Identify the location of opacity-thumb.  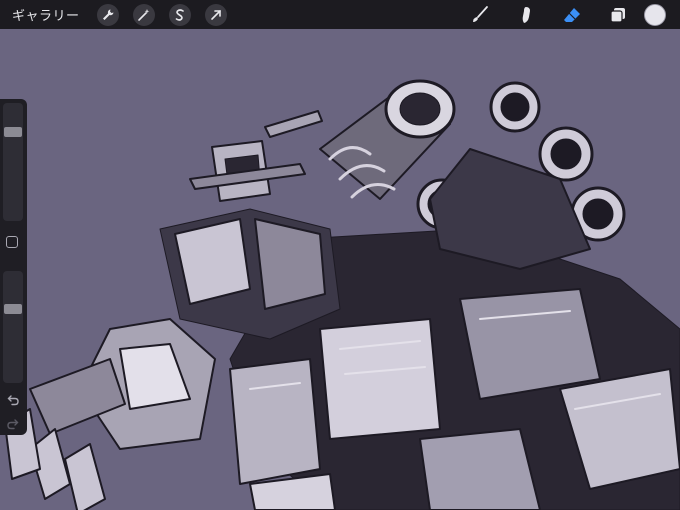
(13, 309).